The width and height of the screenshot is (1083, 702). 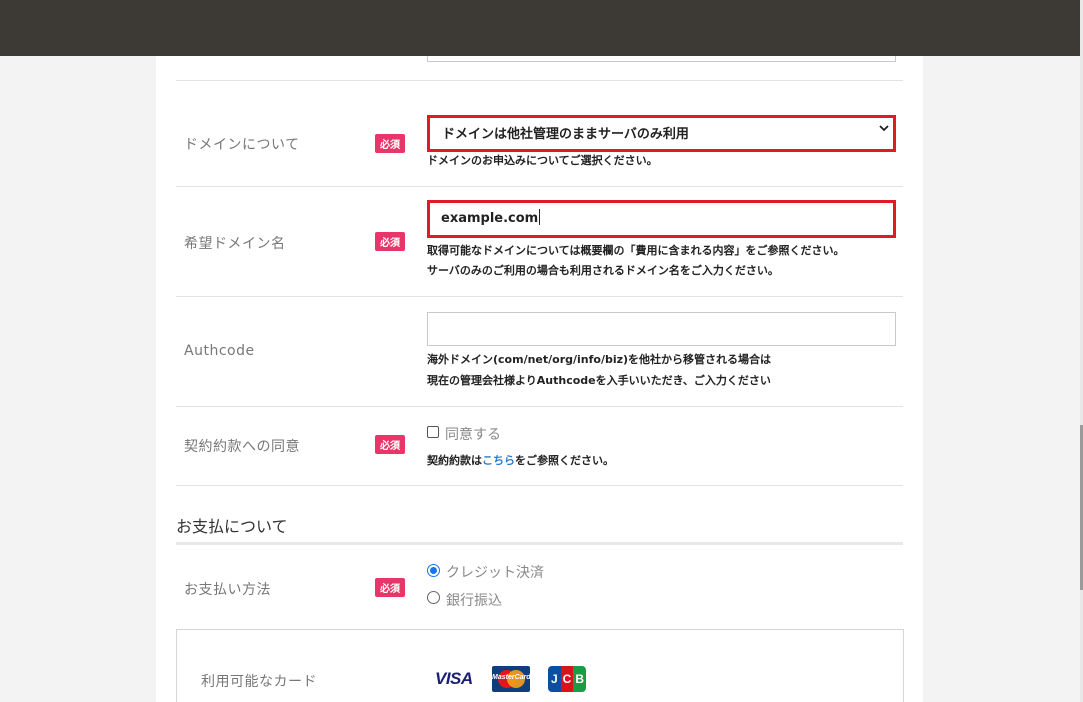 What do you see at coordinates (242, 145) in the screenshot?
I see `domain-label: ドメインについて` at bounding box center [242, 145].